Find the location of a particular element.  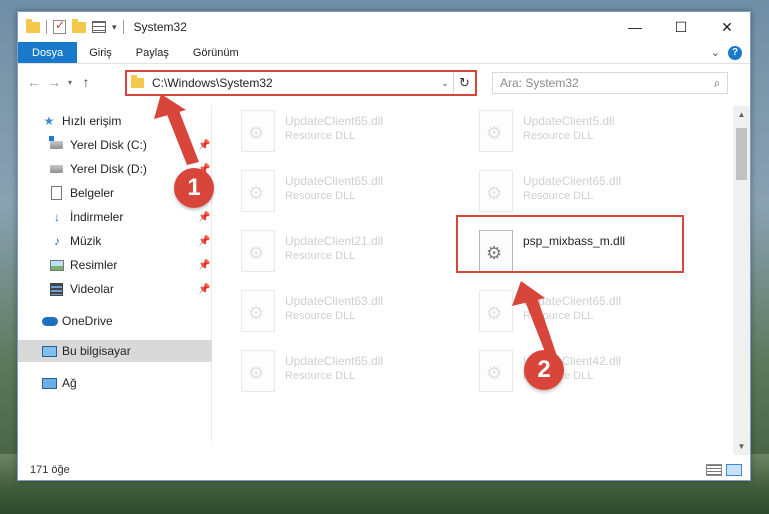

minimize-button: — is located at coordinates (635, 27).